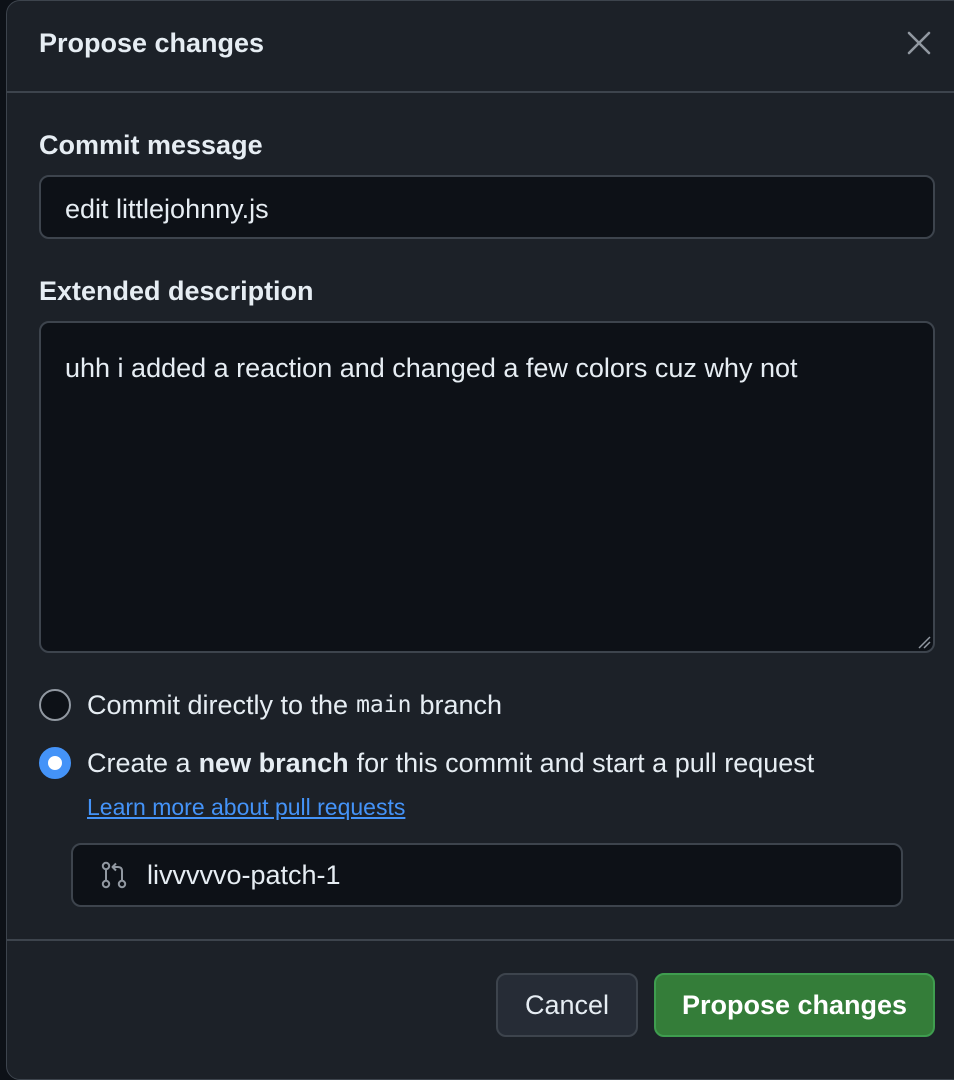  What do you see at coordinates (461, 704) in the screenshot?
I see `commit-direct-suffix: branch` at bounding box center [461, 704].